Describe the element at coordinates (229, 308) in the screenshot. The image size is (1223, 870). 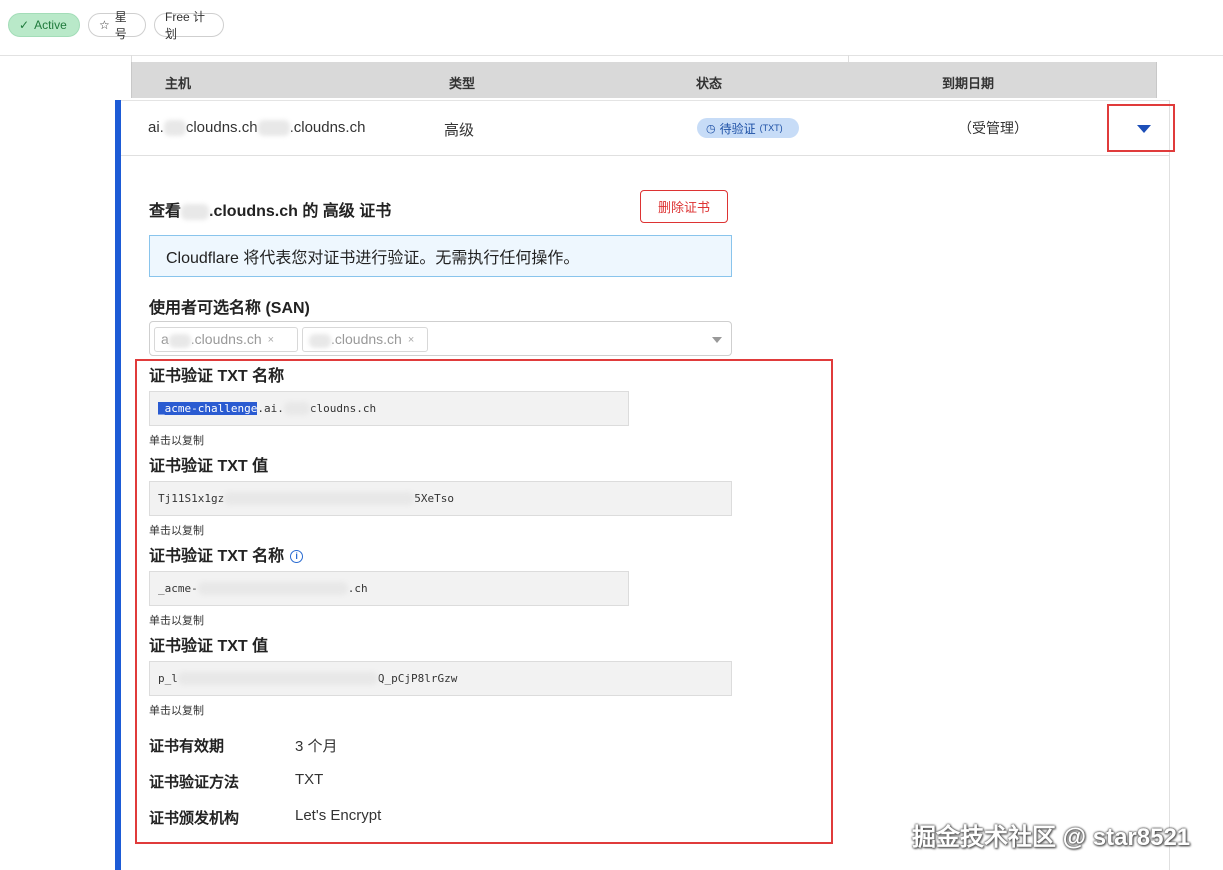
I see `san-label: 使用者可选名称 (SAN)` at that location.